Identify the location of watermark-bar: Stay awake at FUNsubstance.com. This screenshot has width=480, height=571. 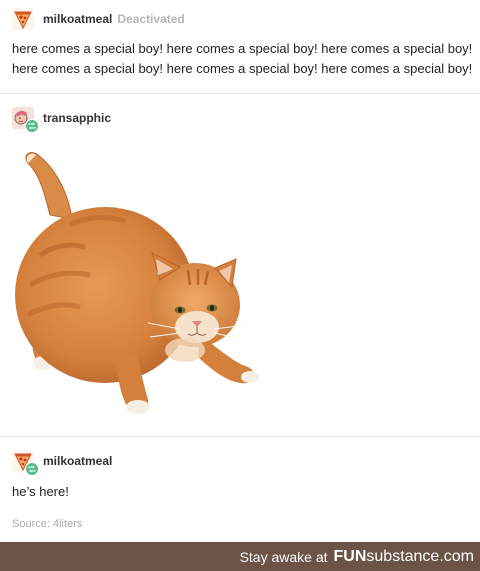
(240, 556).